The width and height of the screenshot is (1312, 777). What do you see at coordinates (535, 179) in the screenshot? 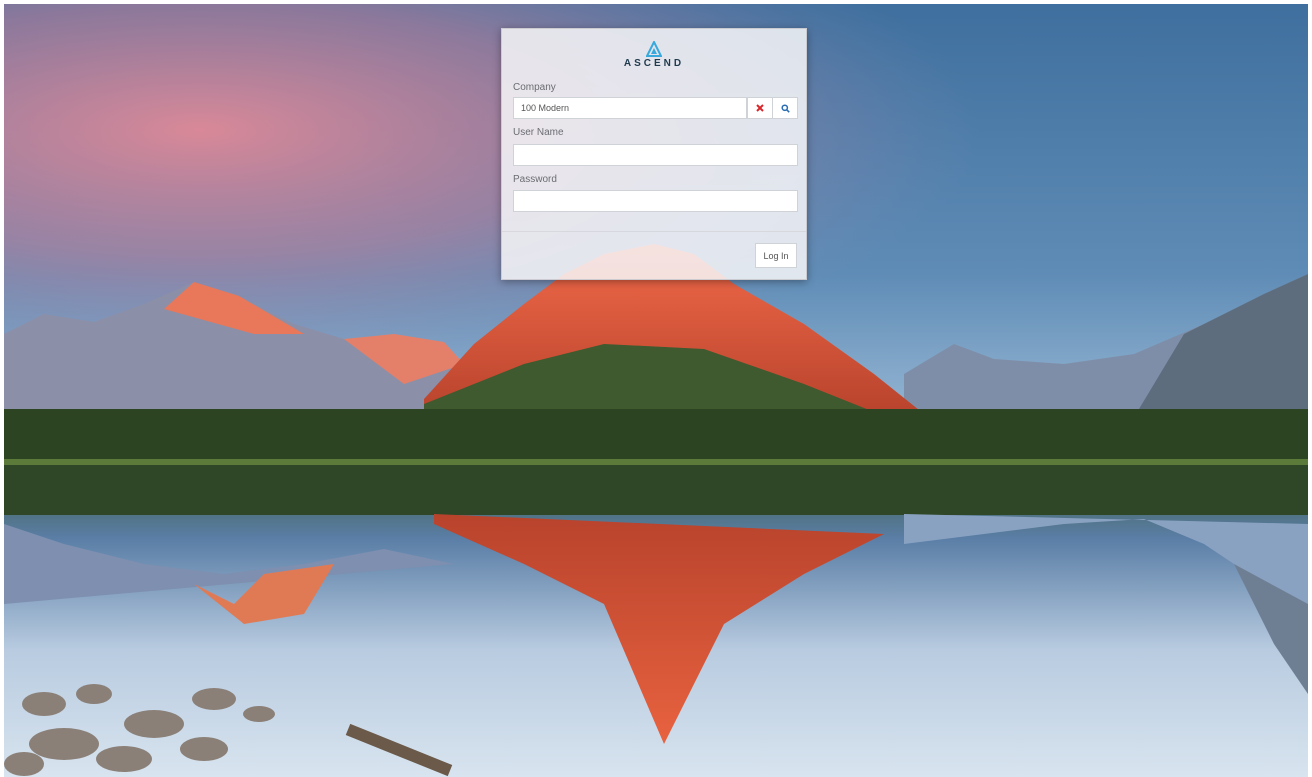
I see `password-label: Password` at bounding box center [535, 179].